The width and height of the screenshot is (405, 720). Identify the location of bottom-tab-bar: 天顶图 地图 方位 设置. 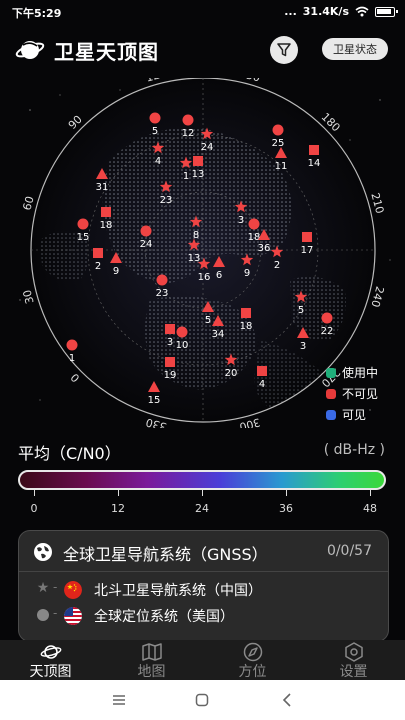
(202, 660).